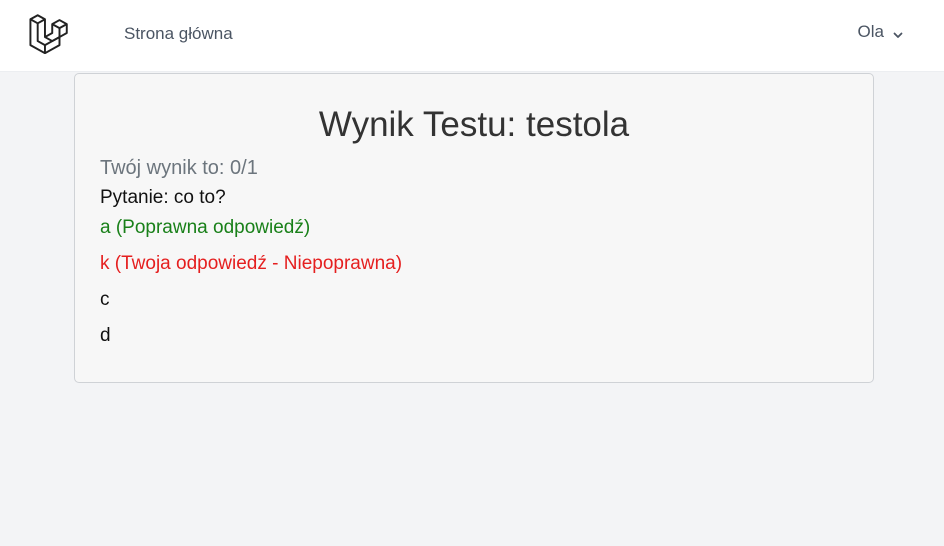  Describe the element at coordinates (205, 227) in the screenshot. I see `answer-correct: a (Poprawna odpowiedź)` at that location.